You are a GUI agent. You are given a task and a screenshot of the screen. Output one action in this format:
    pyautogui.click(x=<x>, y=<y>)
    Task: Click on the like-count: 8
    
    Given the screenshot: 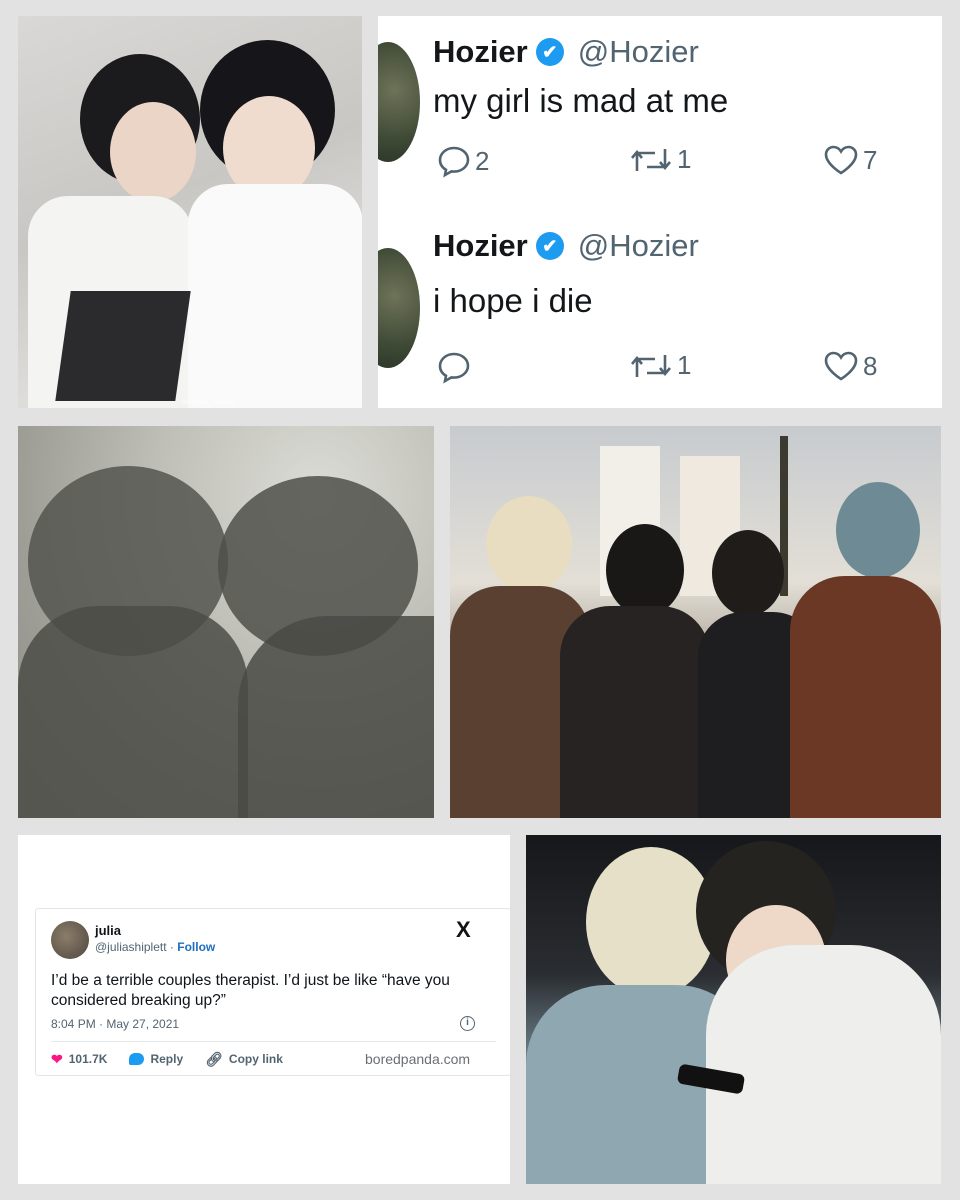 What is the action you would take?
    pyautogui.click(x=870, y=365)
    